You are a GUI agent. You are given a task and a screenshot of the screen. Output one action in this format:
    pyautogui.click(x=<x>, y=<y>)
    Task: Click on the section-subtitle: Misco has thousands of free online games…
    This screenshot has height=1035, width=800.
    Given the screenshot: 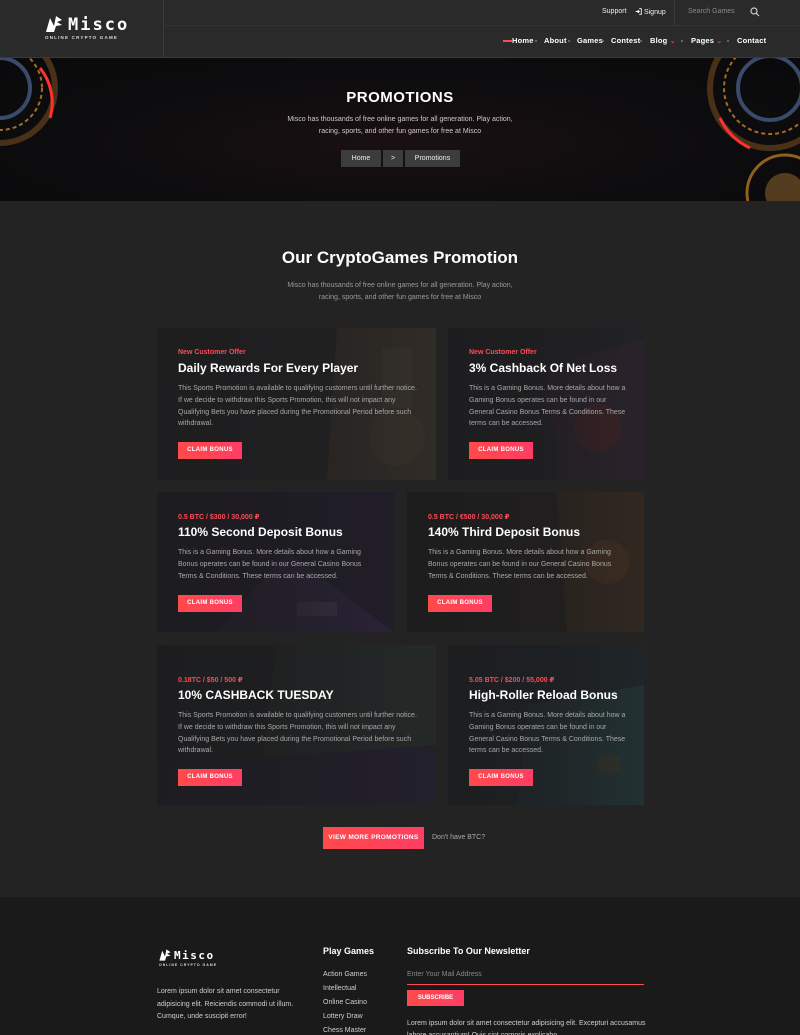 What is the action you would take?
    pyautogui.click(x=400, y=291)
    